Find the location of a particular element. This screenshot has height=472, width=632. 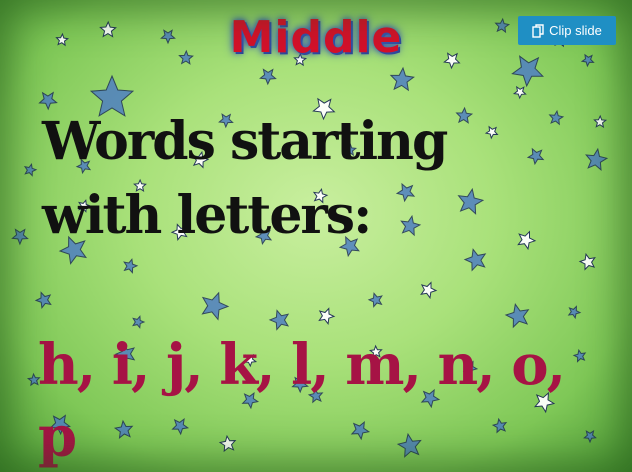

clip-slide-button: Clip slide is located at coordinates (567, 30).